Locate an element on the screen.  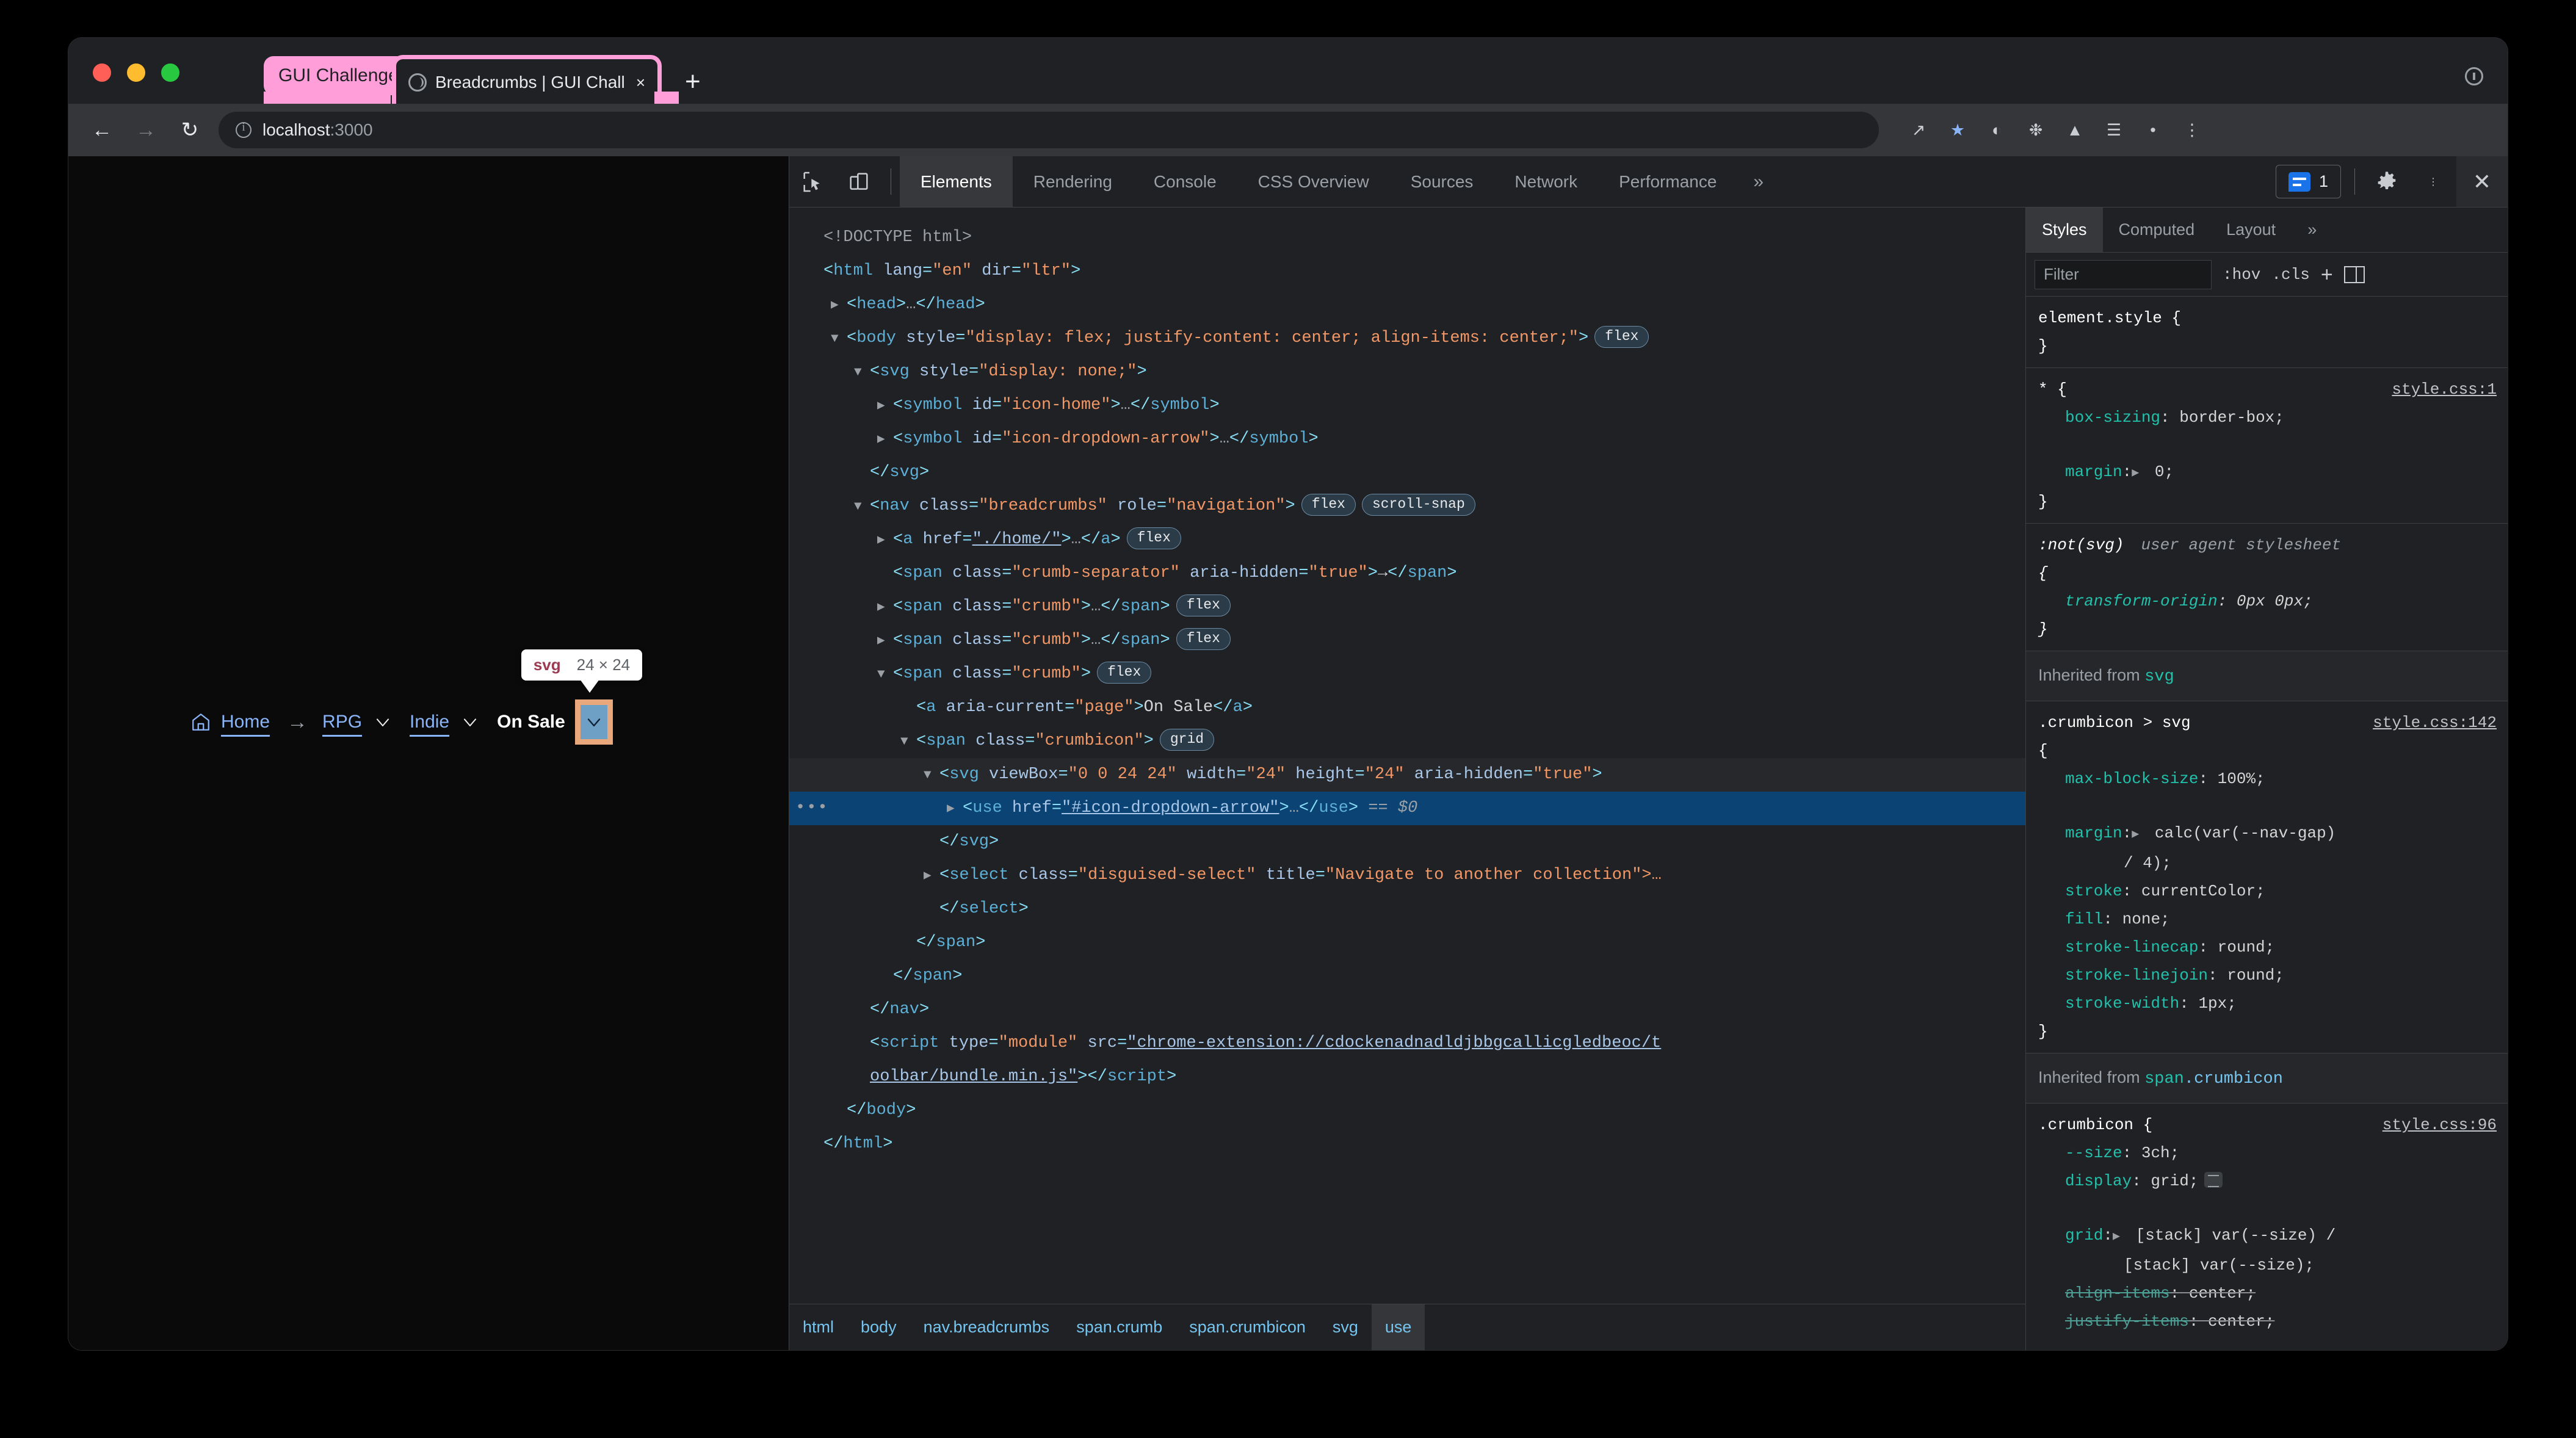
breadcrumb-indie: Indie is located at coordinates (445, 722).